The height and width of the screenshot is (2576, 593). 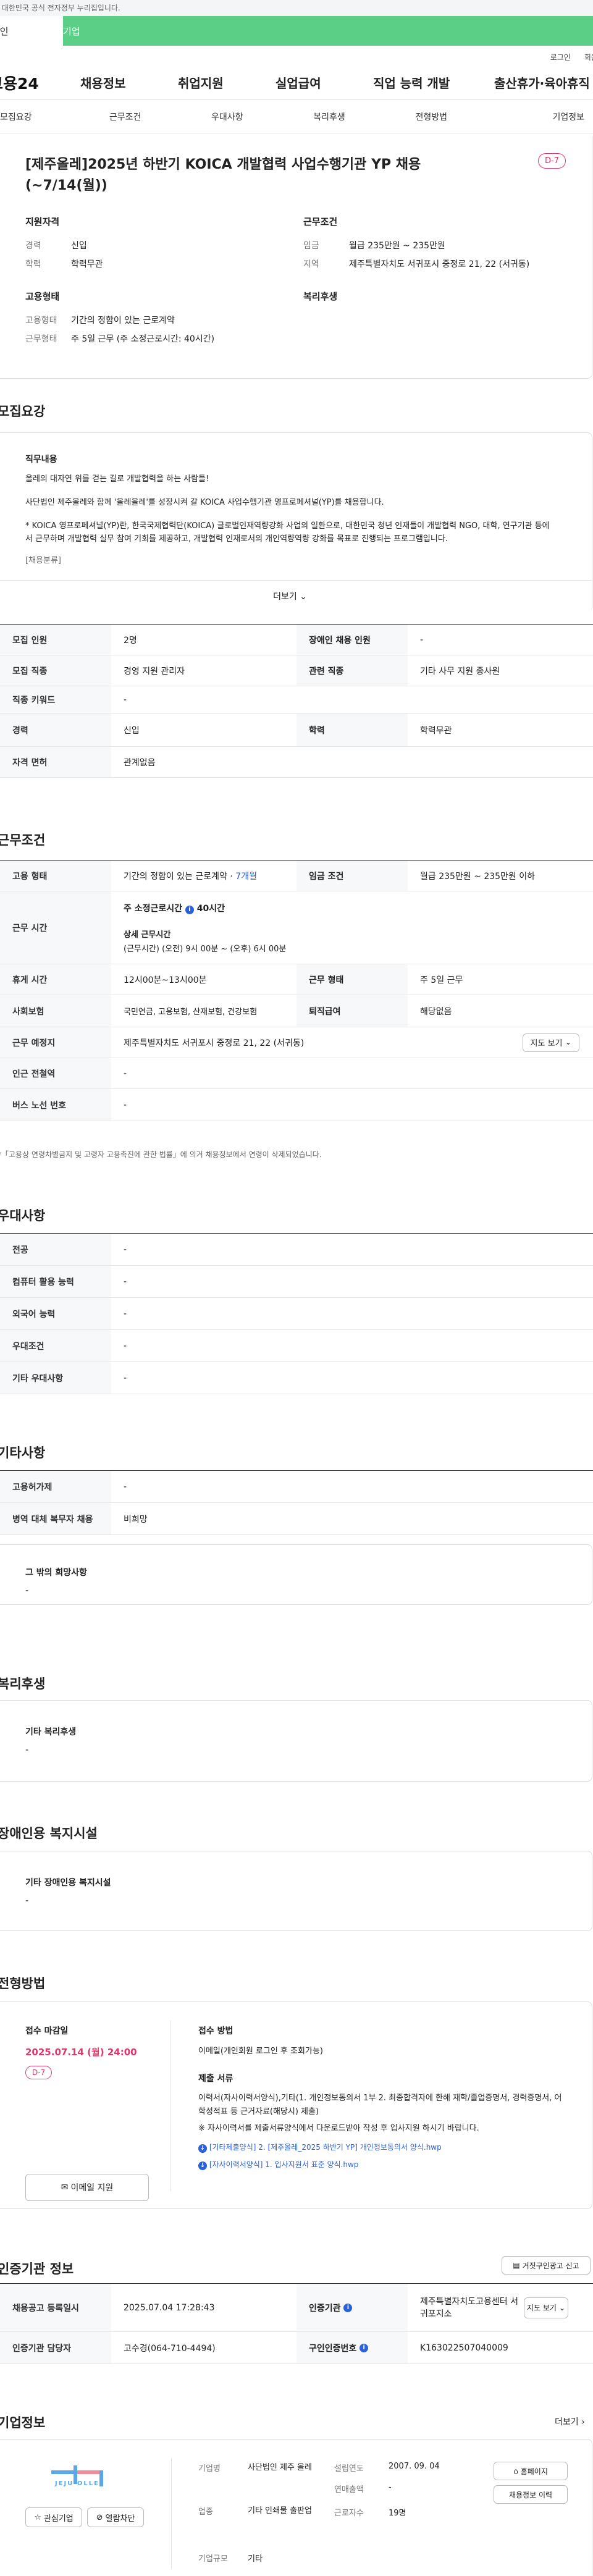 What do you see at coordinates (164, 244) in the screenshot?
I see `qual-block: 지원자격 경력 신입 학력 학력무관` at bounding box center [164, 244].